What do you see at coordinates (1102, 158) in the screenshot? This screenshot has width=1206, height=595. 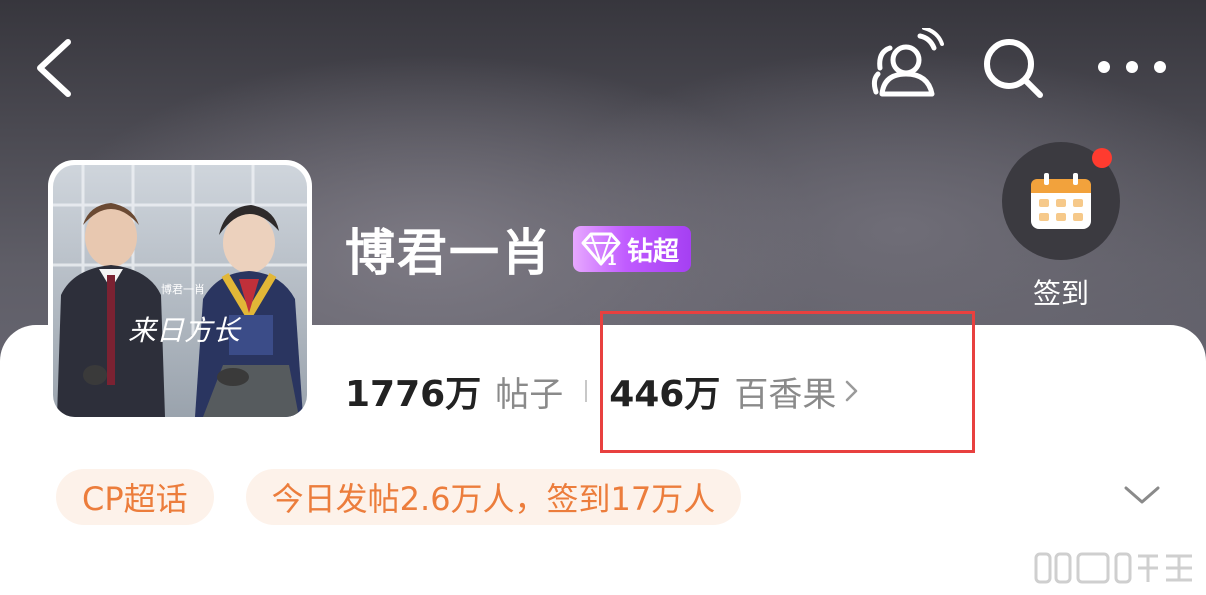 I see `notification-dot` at bounding box center [1102, 158].